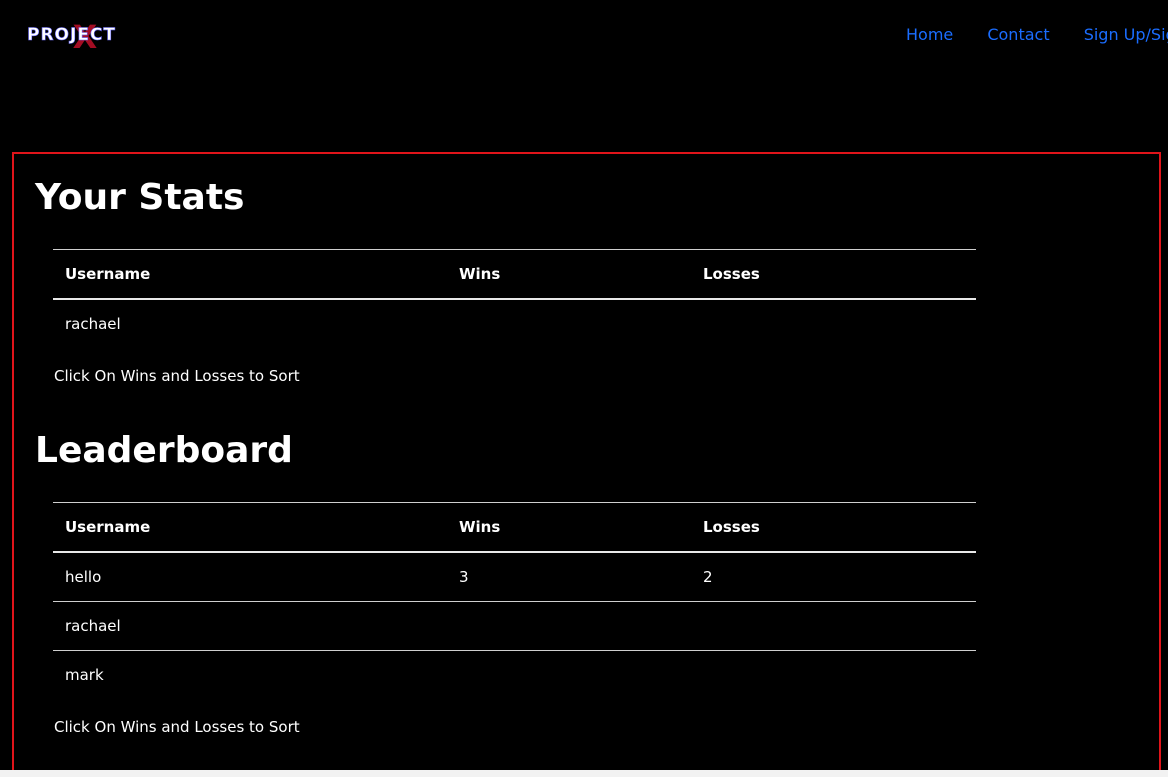 The height and width of the screenshot is (777, 1168). Describe the element at coordinates (177, 376) in the screenshot. I see `stats-sort-hint: Click On Wins and Losses to Sort` at that location.